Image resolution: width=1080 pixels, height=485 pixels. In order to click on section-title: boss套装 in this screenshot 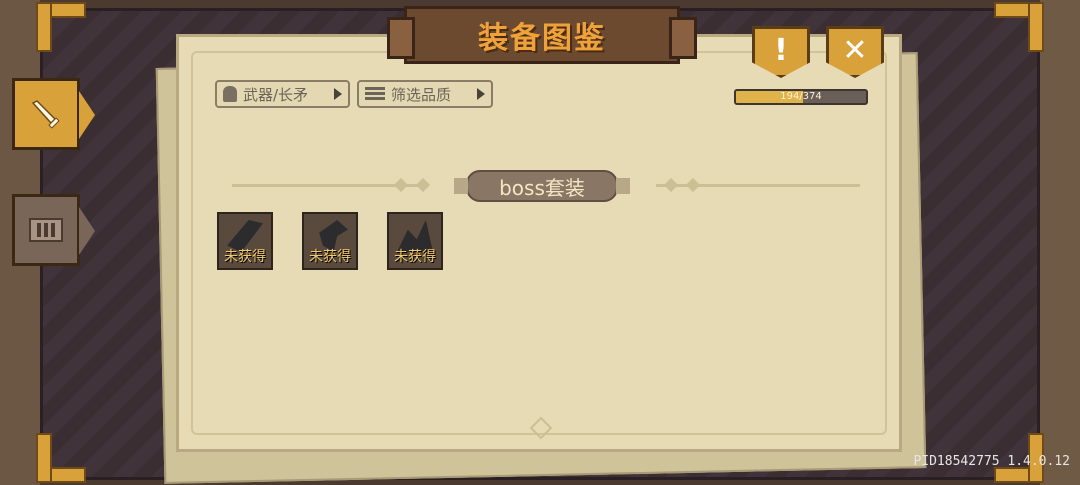, I will do `click(542, 187)`.